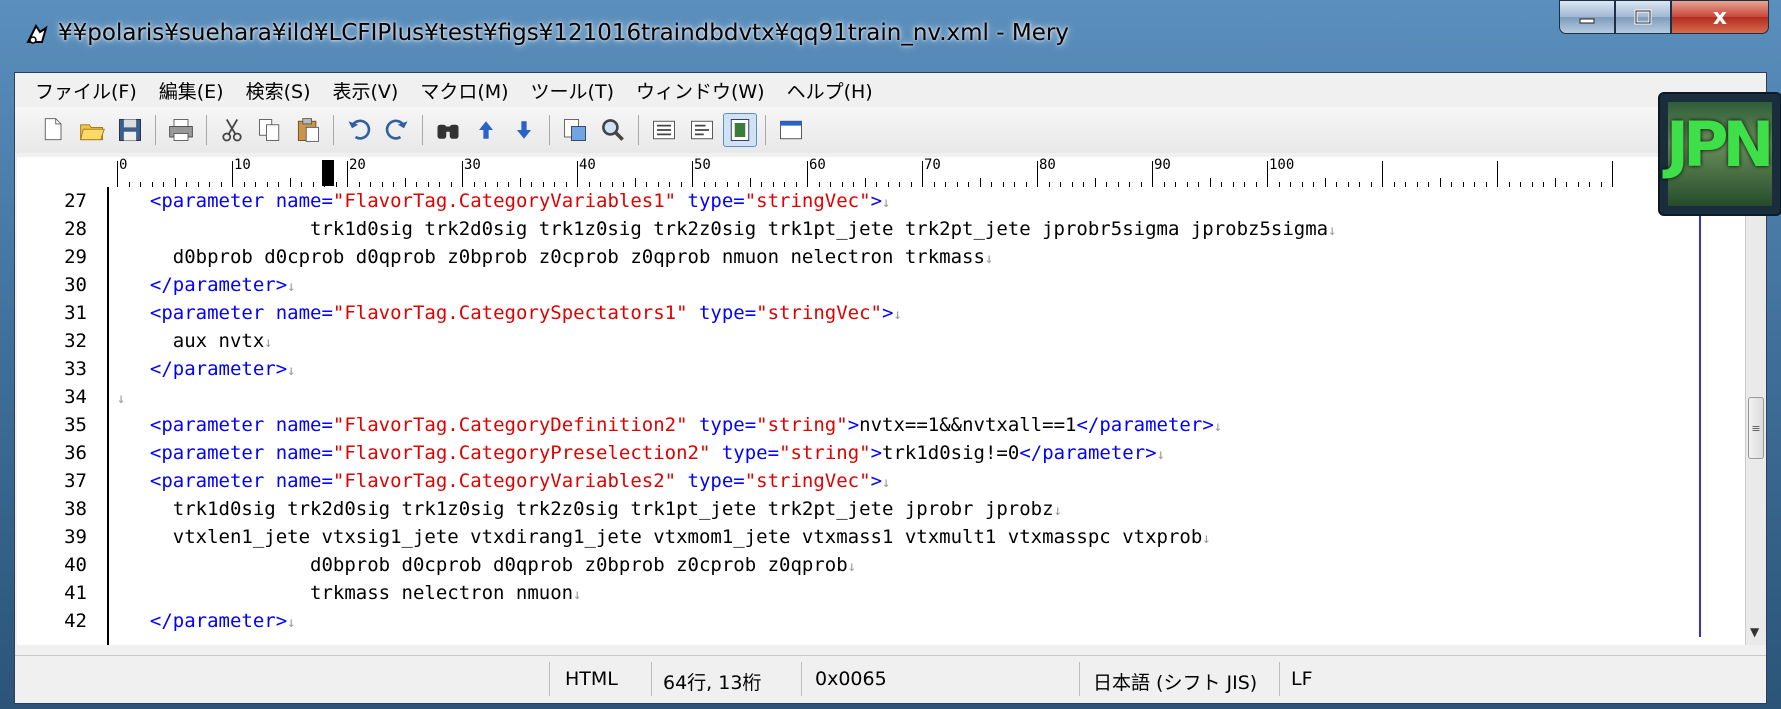 This screenshot has width=1781, height=709. I want to click on menu-window: ウィンドウ(W), so click(700, 90).